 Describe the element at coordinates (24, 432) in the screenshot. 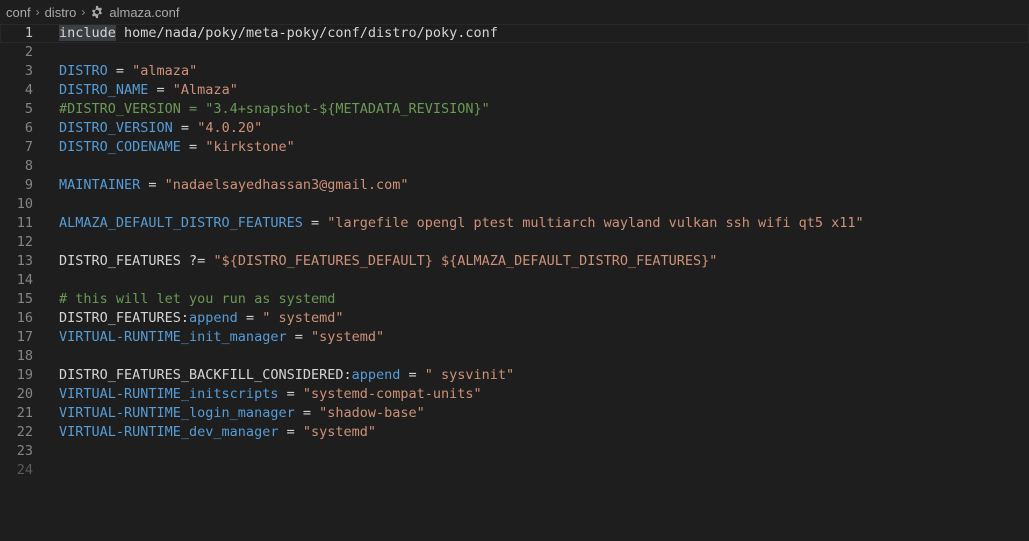

I see `line-number: 22` at that location.